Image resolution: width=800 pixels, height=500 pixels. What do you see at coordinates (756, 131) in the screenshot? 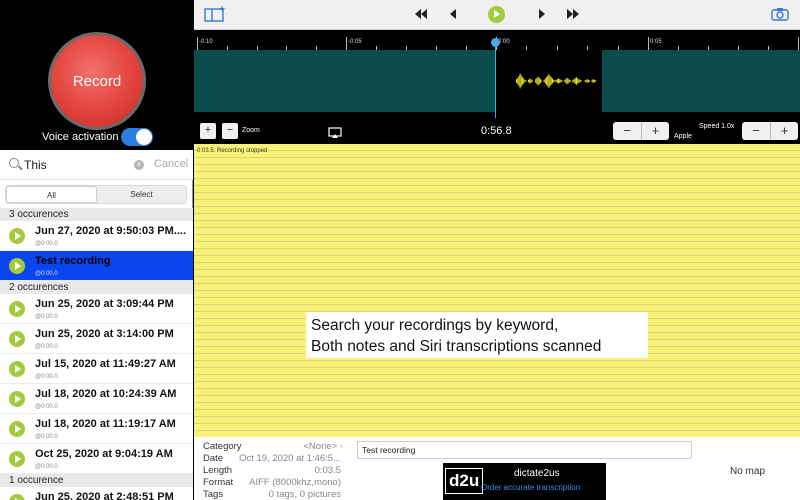
I see `speed-decrease-button: −` at bounding box center [756, 131].